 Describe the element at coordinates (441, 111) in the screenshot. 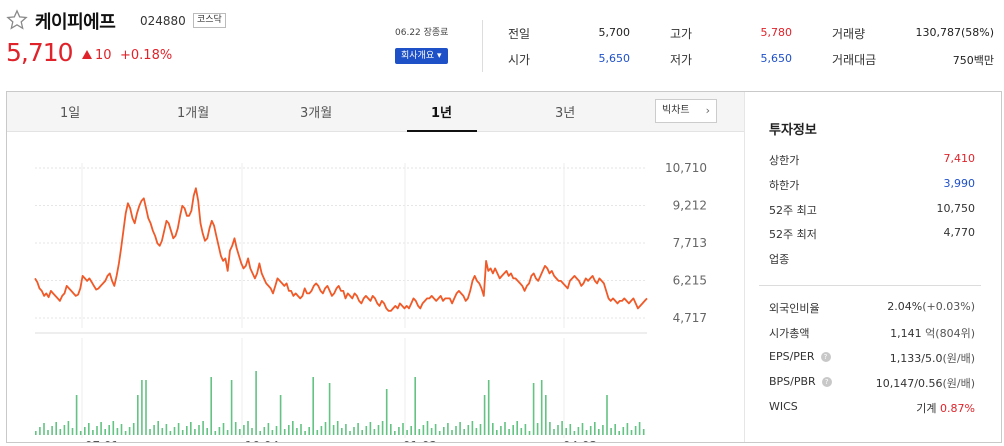

I see `tab-1year: 1년` at that location.